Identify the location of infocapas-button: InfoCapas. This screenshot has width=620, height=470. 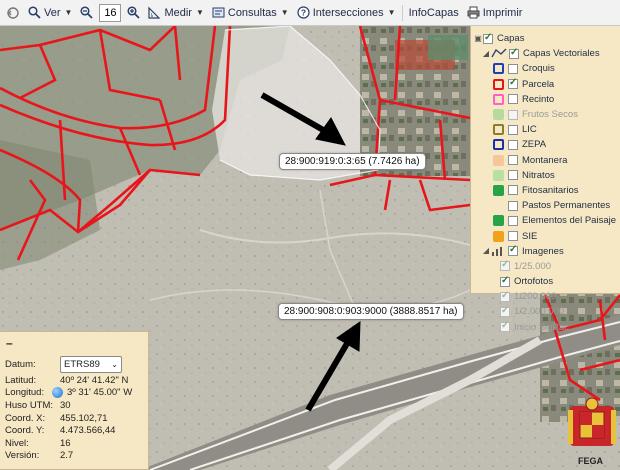
(434, 13).